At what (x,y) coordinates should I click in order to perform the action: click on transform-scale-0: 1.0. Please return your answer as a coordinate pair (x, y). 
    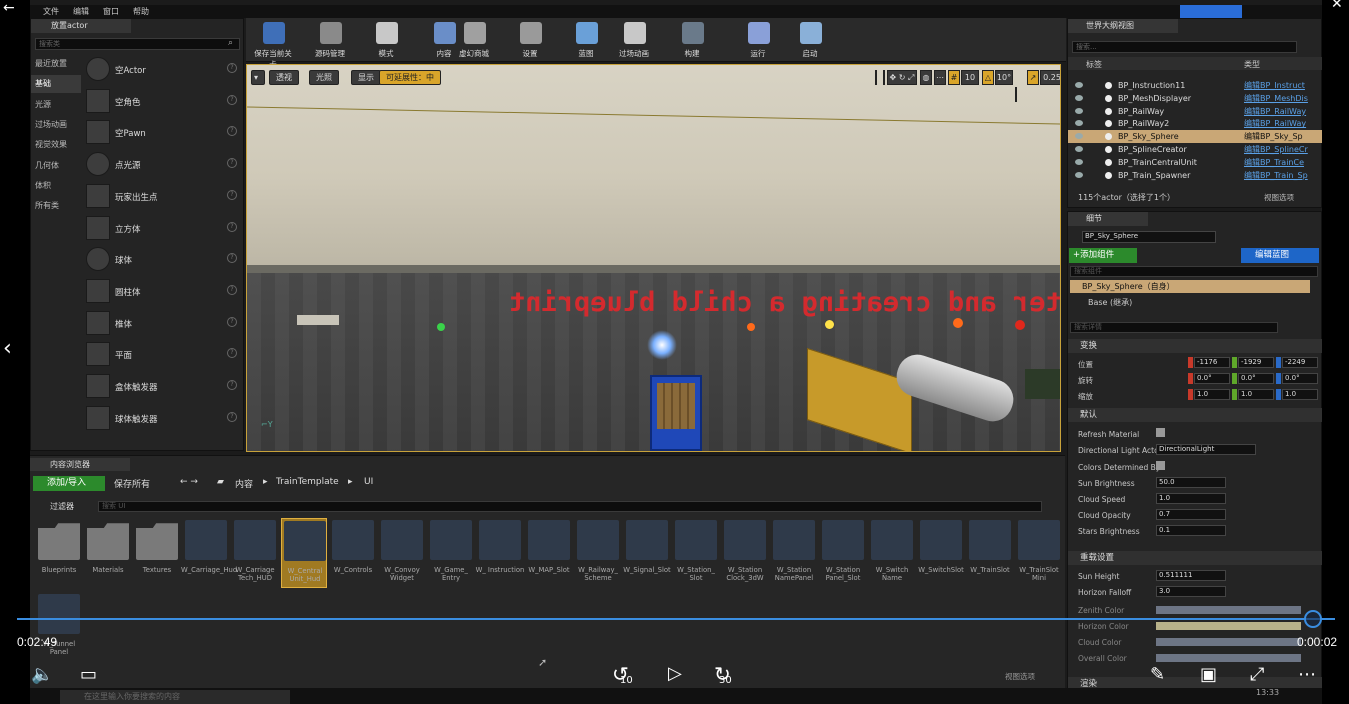
    Looking at the image, I should click on (1212, 394).